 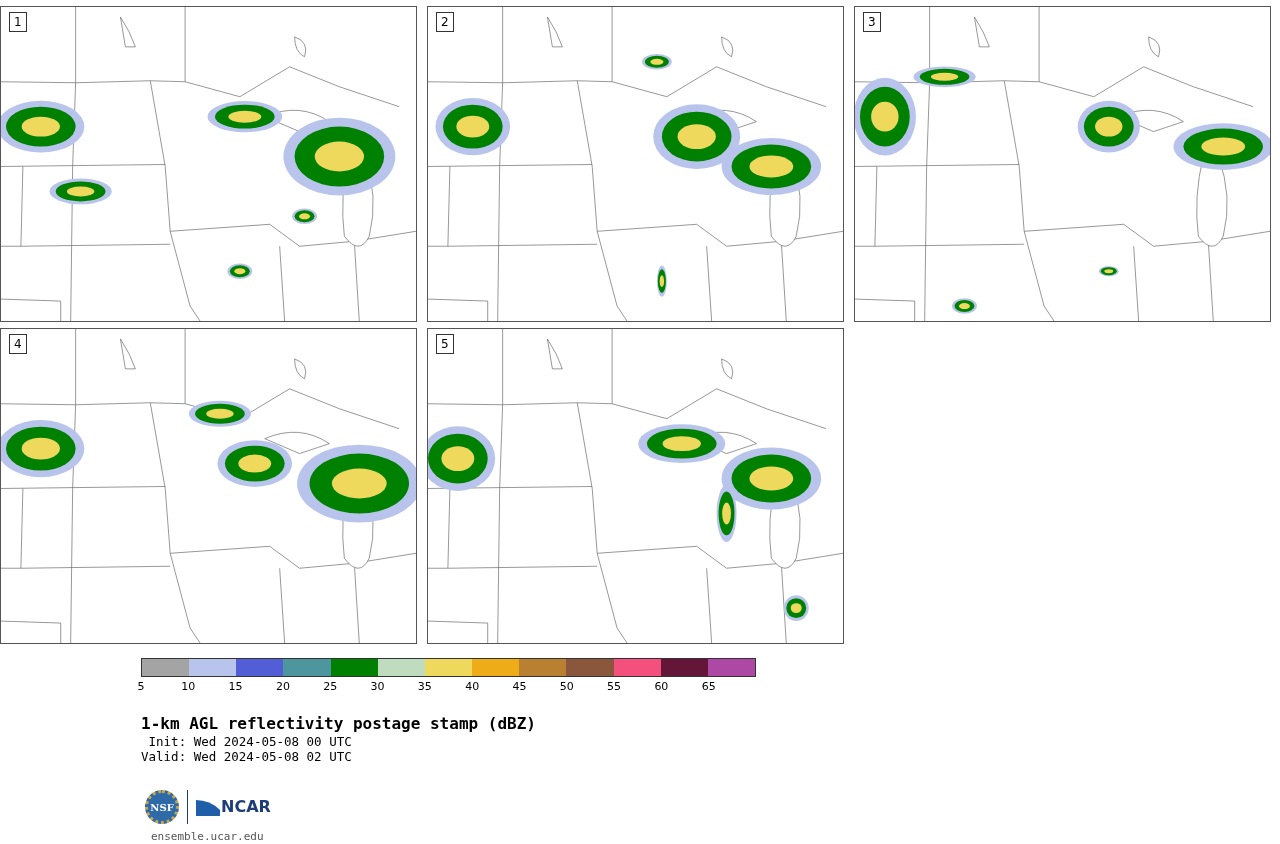 I want to click on valid-time: Valid: Wed 2024-05-08 02 UTC, so click(x=247, y=756).